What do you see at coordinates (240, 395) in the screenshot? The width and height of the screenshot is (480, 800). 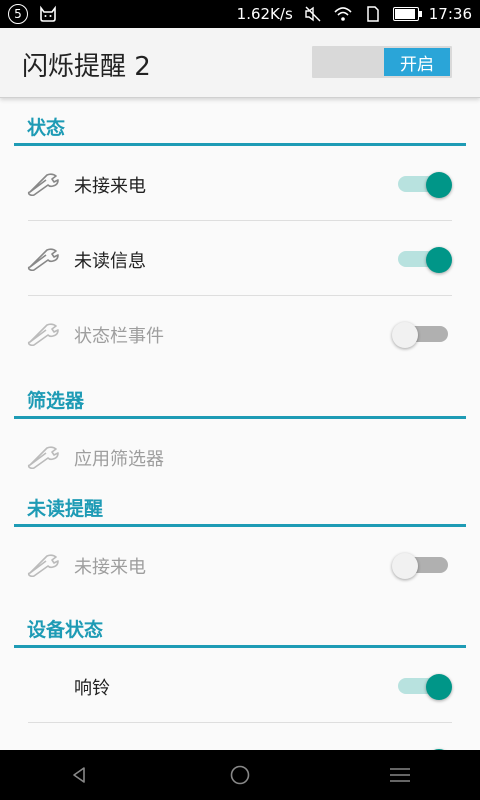 I see `section-header-filters: 筛选器` at bounding box center [240, 395].